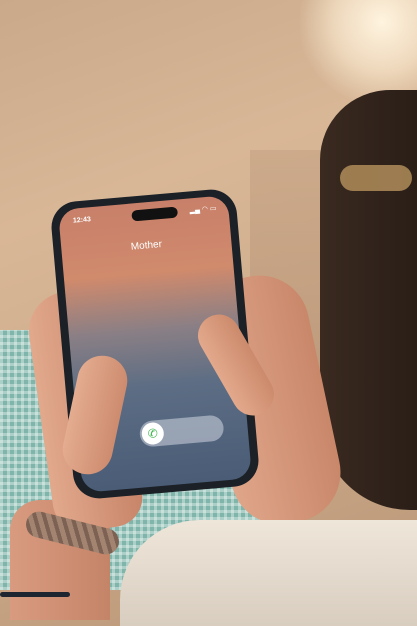 The height and width of the screenshot is (626, 417). What do you see at coordinates (203, 210) in the screenshot?
I see `status-icons: ▂▄ ◠ ▭` at bounding box center [203, 210].